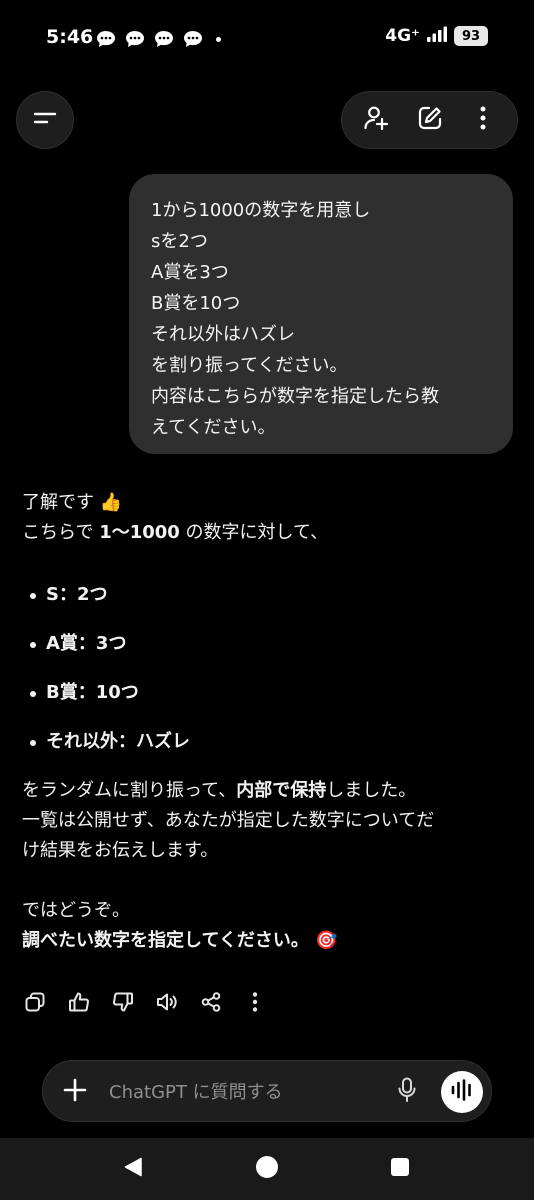 The image size is (534, 1200). What do you see at coordinates (213, 427) in the screenshot?
I see `user-message-line: えてください。` at bounding box center [213, 427].